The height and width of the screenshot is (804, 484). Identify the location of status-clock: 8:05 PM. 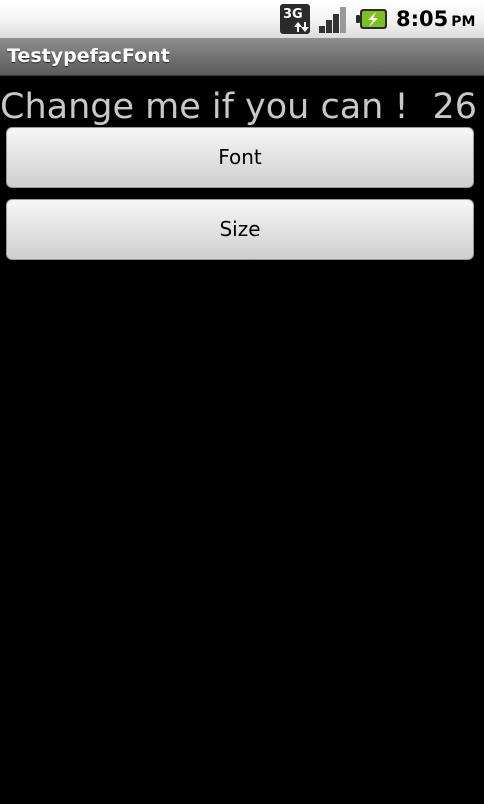
(435, 19).